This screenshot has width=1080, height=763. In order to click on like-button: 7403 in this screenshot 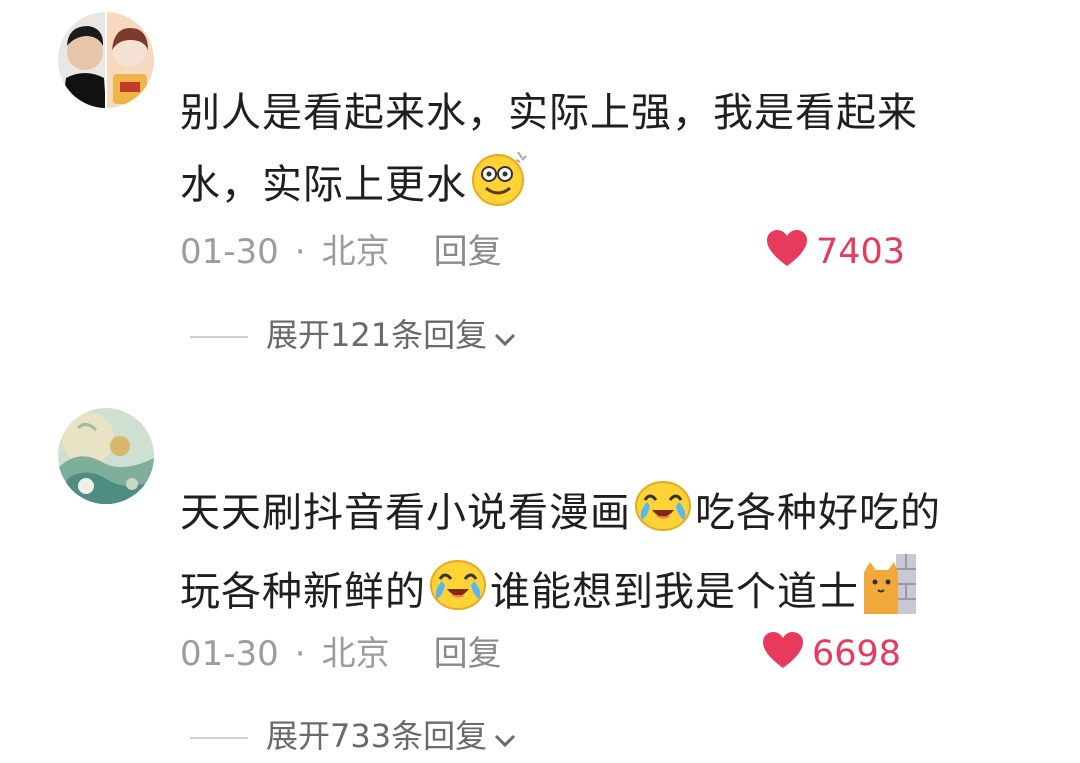, I will do `click(835, 252)`.